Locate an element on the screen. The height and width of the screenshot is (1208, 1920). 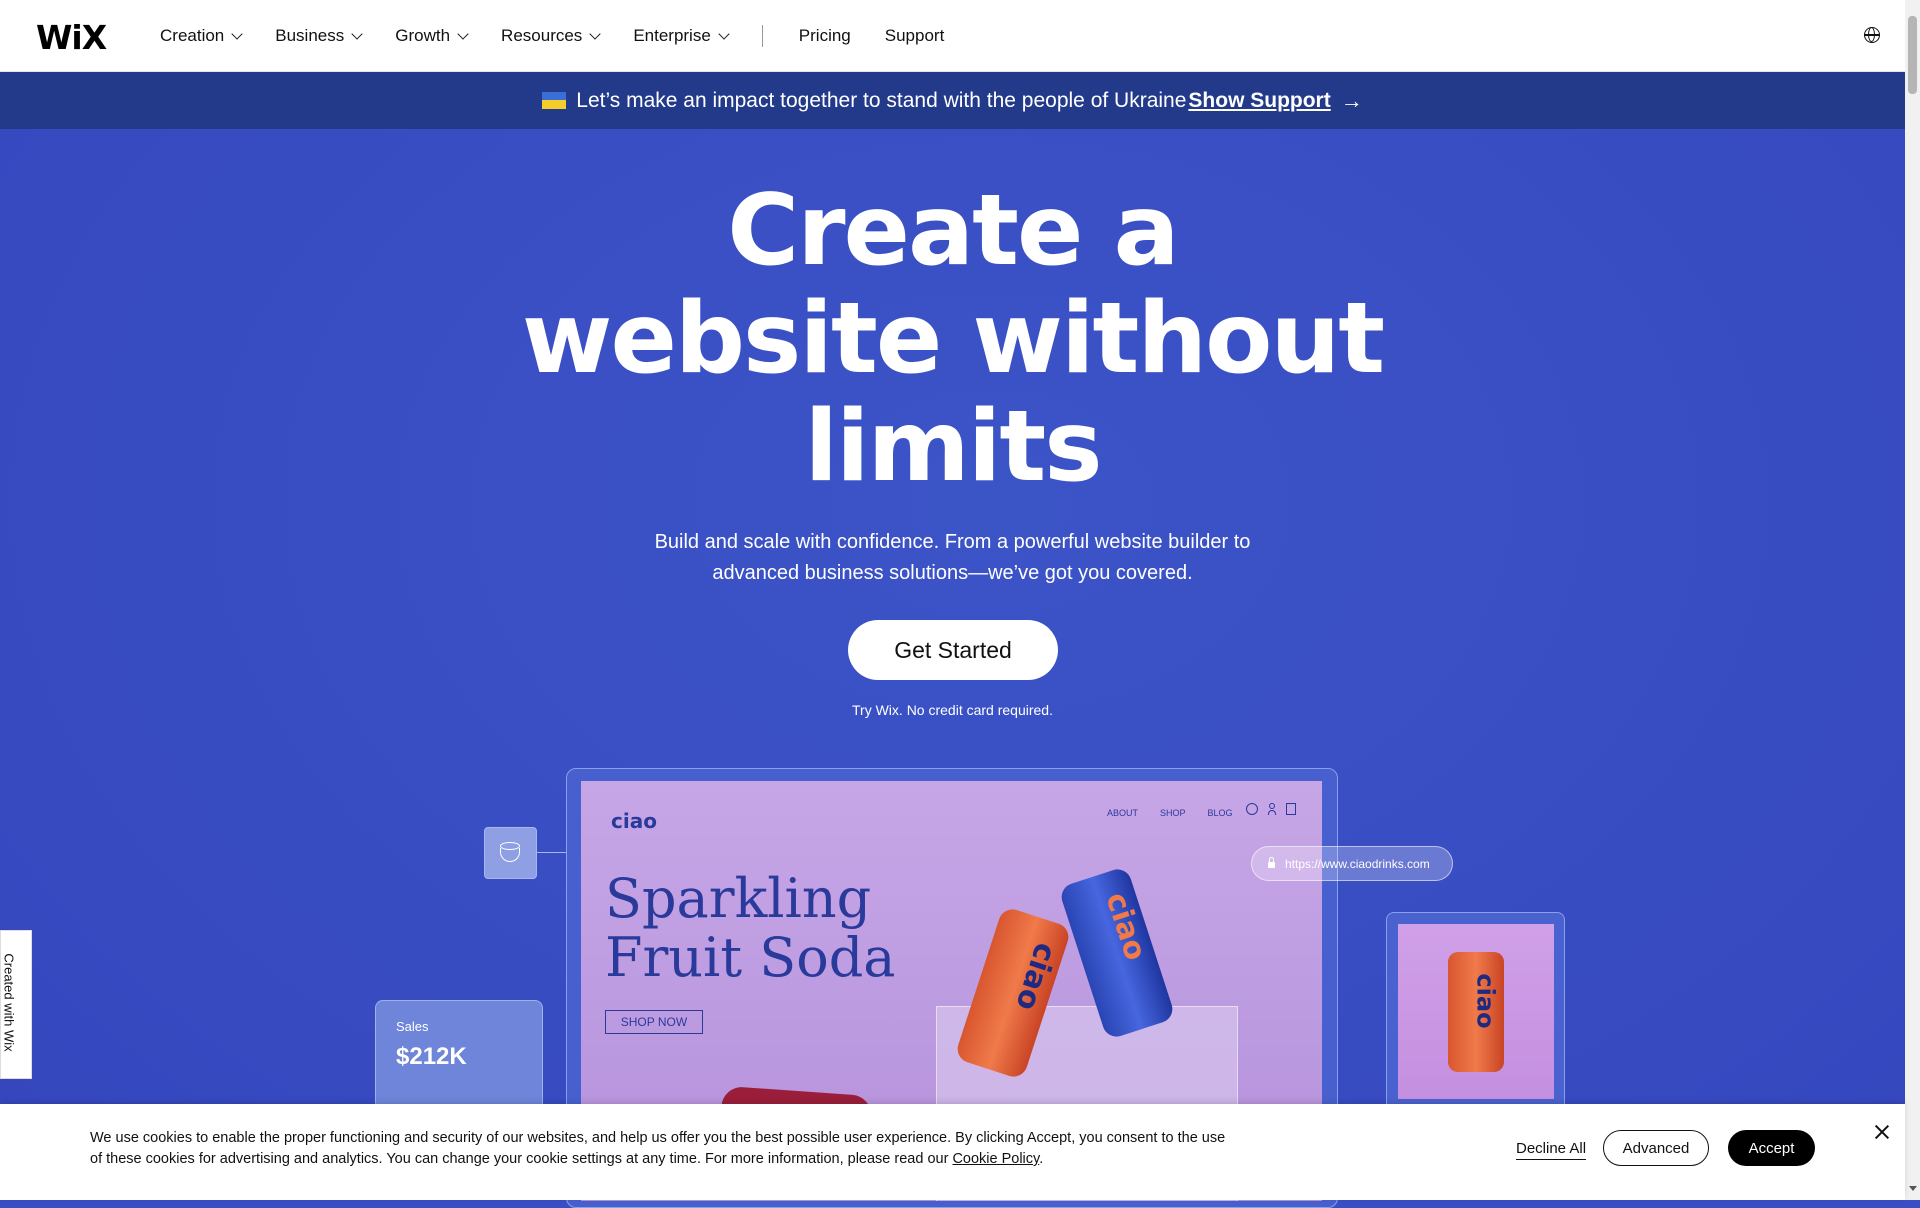
orange-soda-can-image: ciao is located at coordinates (1476, 1012).